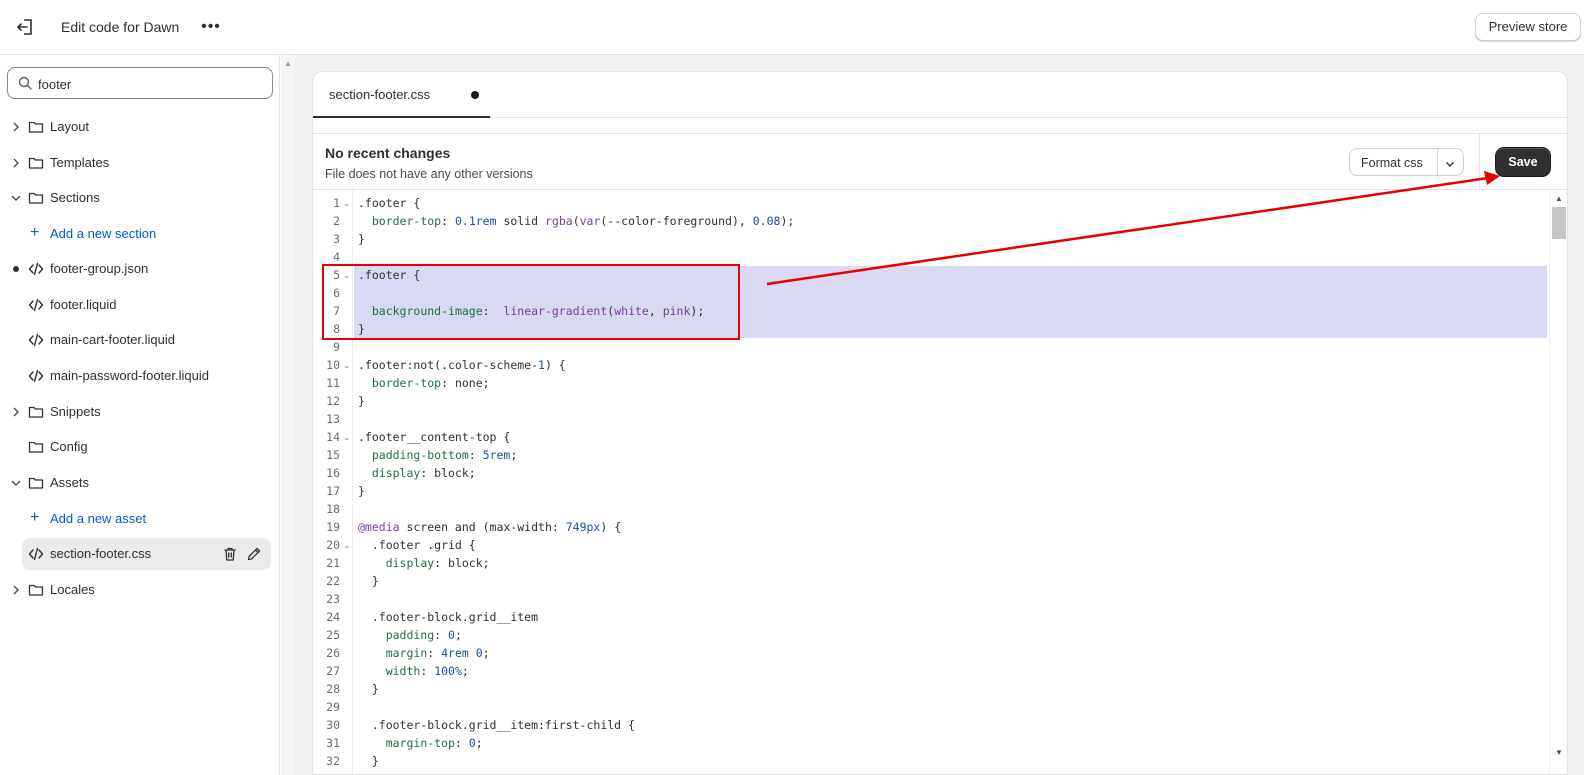  Describe the element at coordinates (333, 437) in the screenshot. I see `line-number: 14` at that location.